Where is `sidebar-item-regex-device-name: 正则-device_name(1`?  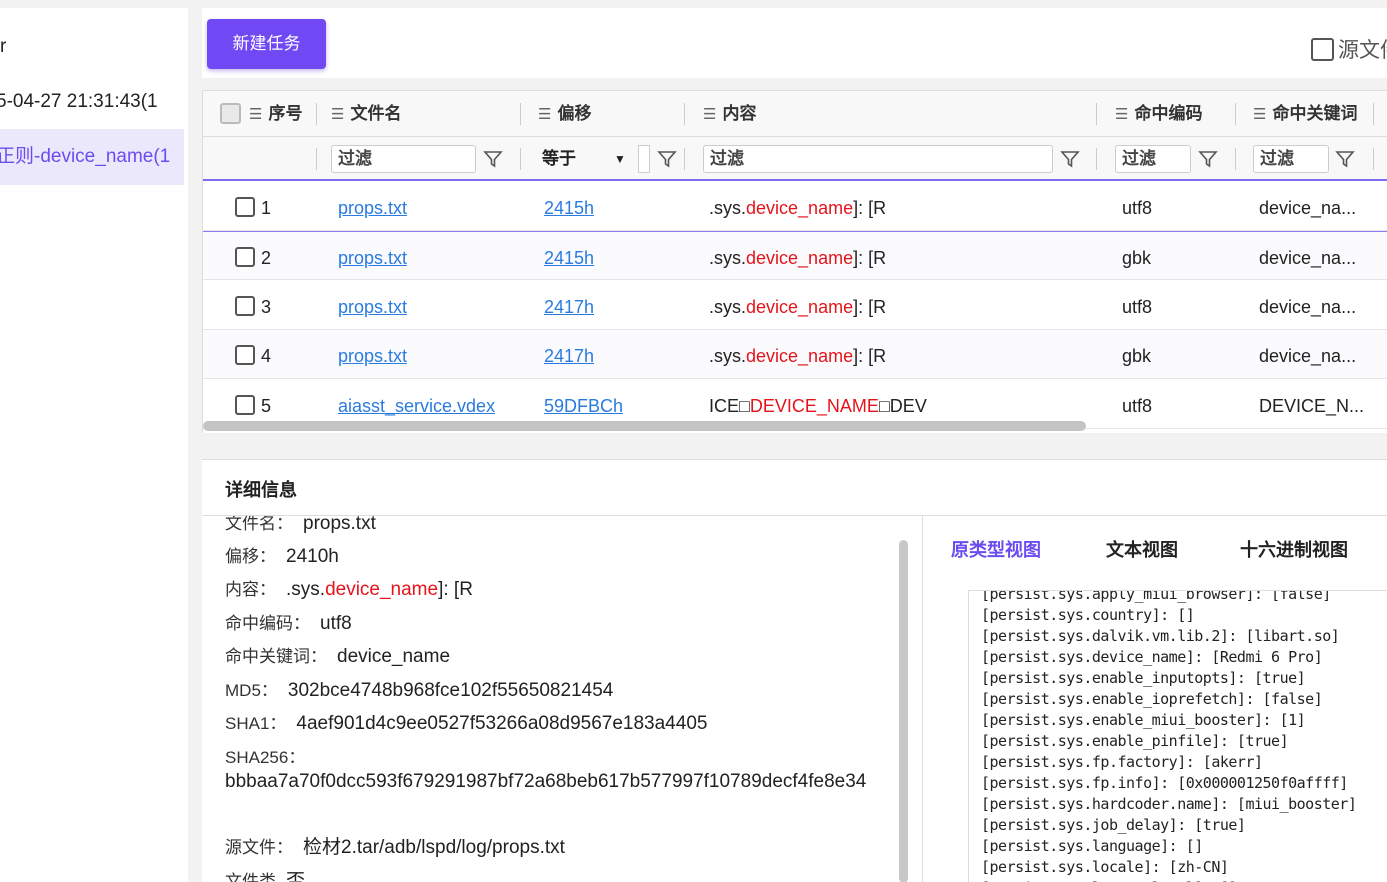 sidebar-item-regex-device-name: 正则-device_name(1 is located at coordinates (92, 157).